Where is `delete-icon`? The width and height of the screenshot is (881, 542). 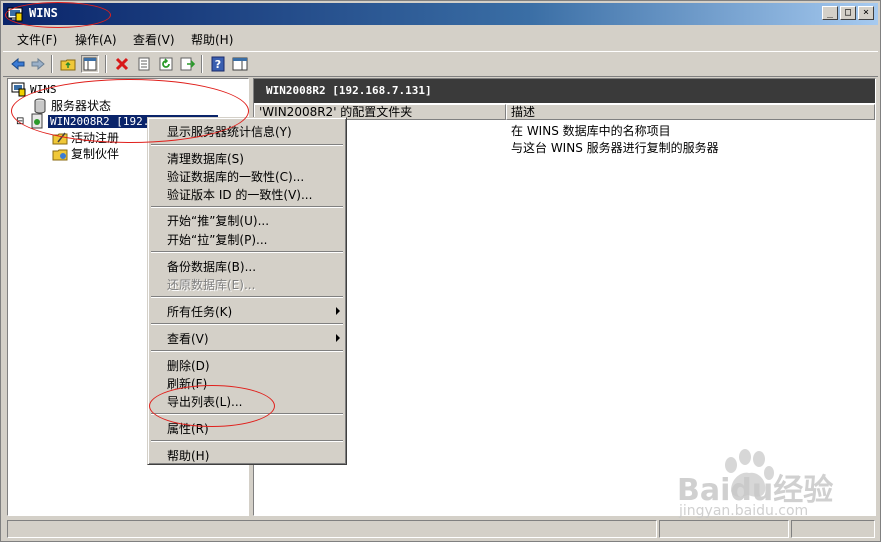 delete-icon is located at coordinates (122, 64).